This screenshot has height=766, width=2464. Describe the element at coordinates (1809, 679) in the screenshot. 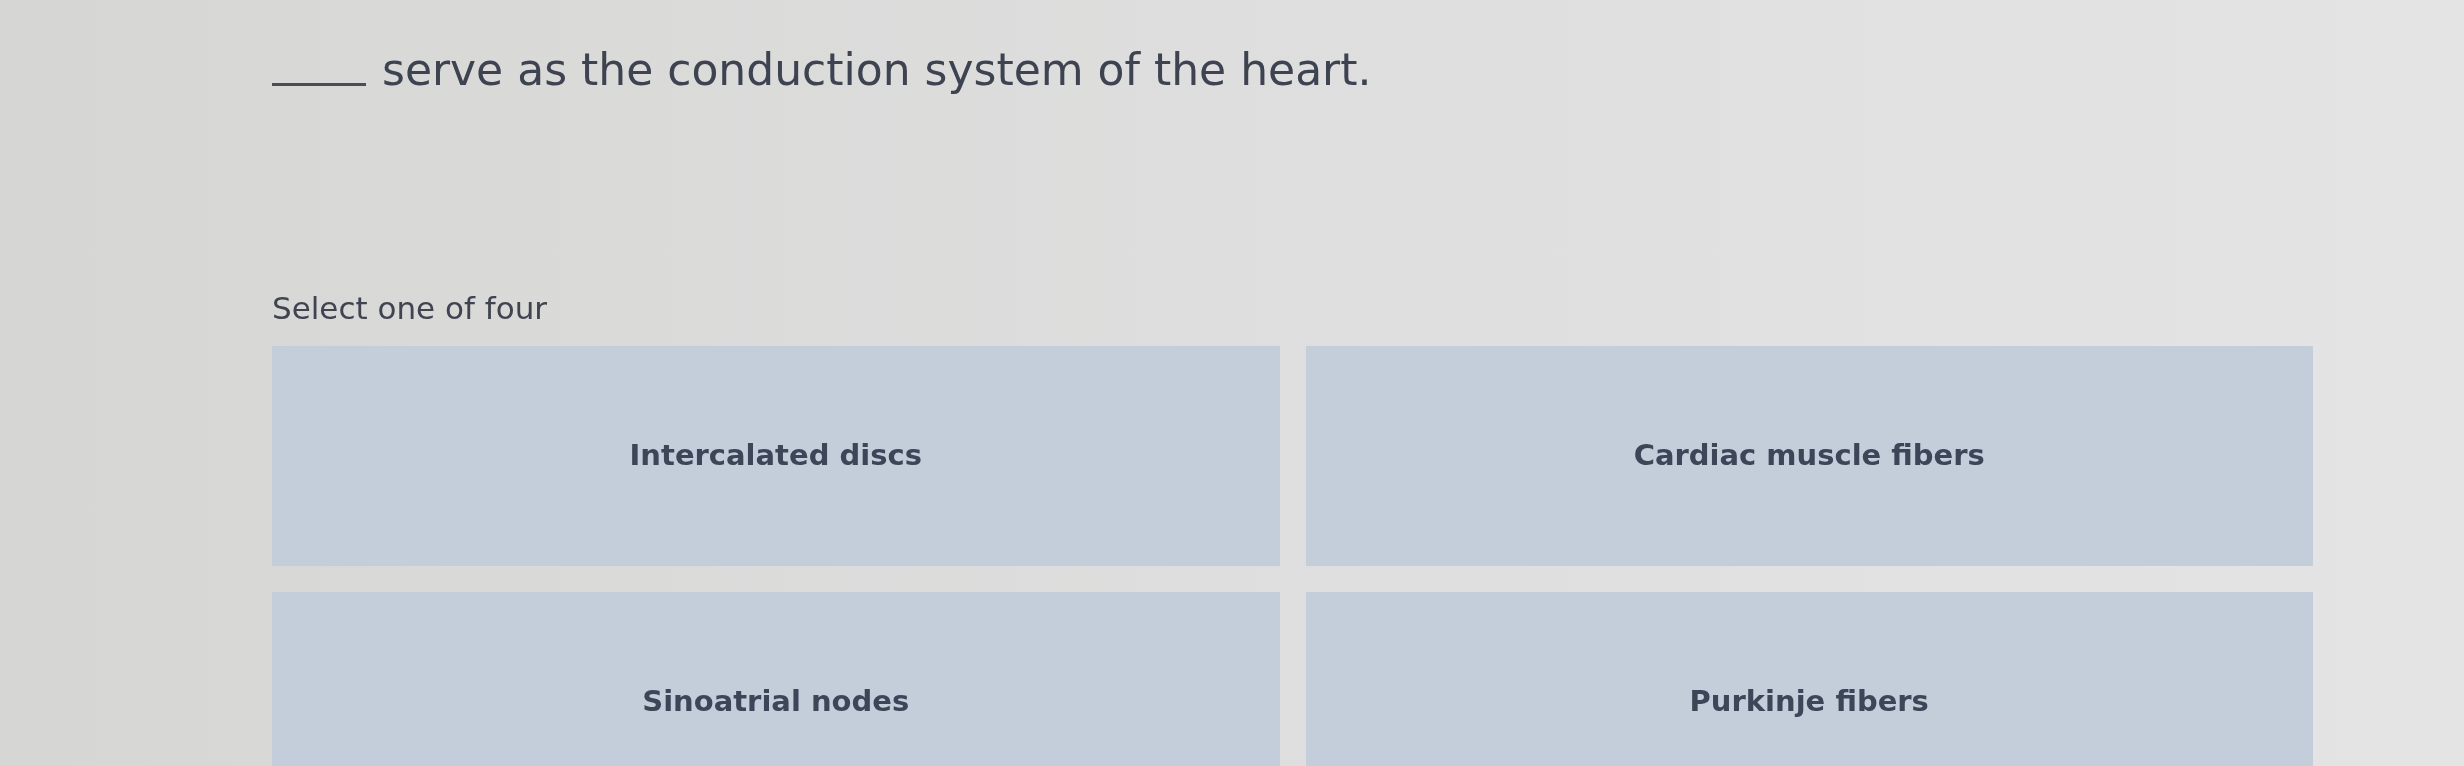

I see `answer-option: Purkinje fibers` at that location.